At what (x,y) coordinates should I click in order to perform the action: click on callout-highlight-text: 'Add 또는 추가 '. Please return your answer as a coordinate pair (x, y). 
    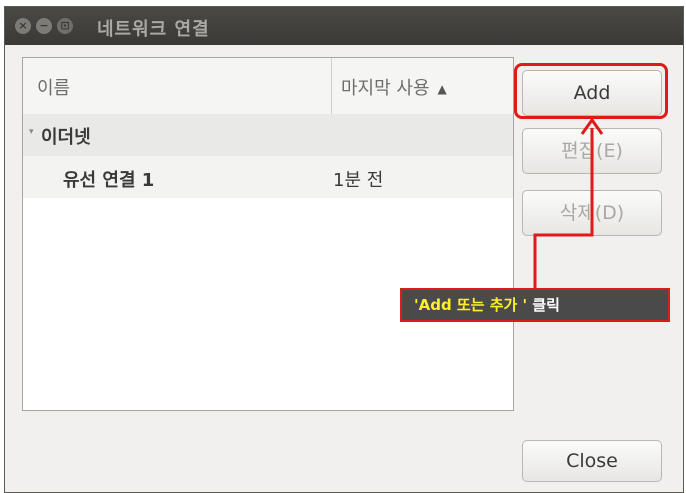
    Looking at the image, I should click on (471, 305).